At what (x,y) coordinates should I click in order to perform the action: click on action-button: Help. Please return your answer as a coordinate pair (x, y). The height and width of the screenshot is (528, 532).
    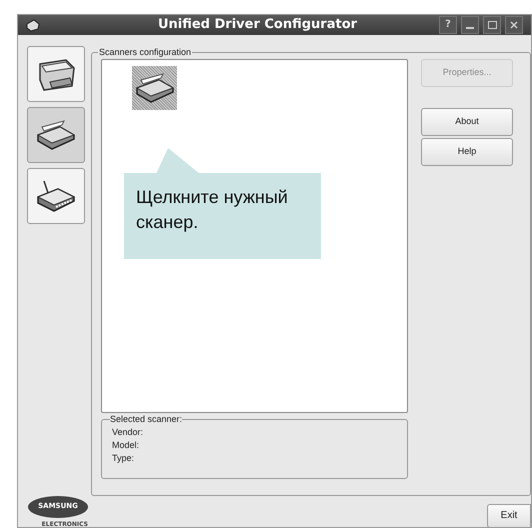
    Looking at the image, I should click on (467, 152).